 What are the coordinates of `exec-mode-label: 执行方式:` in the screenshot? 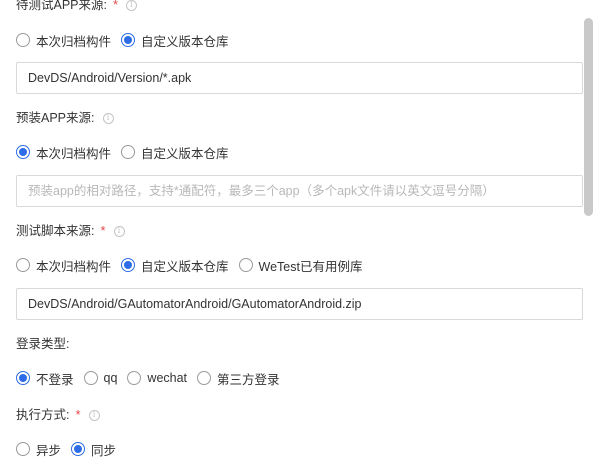 It's located at (43, 415).